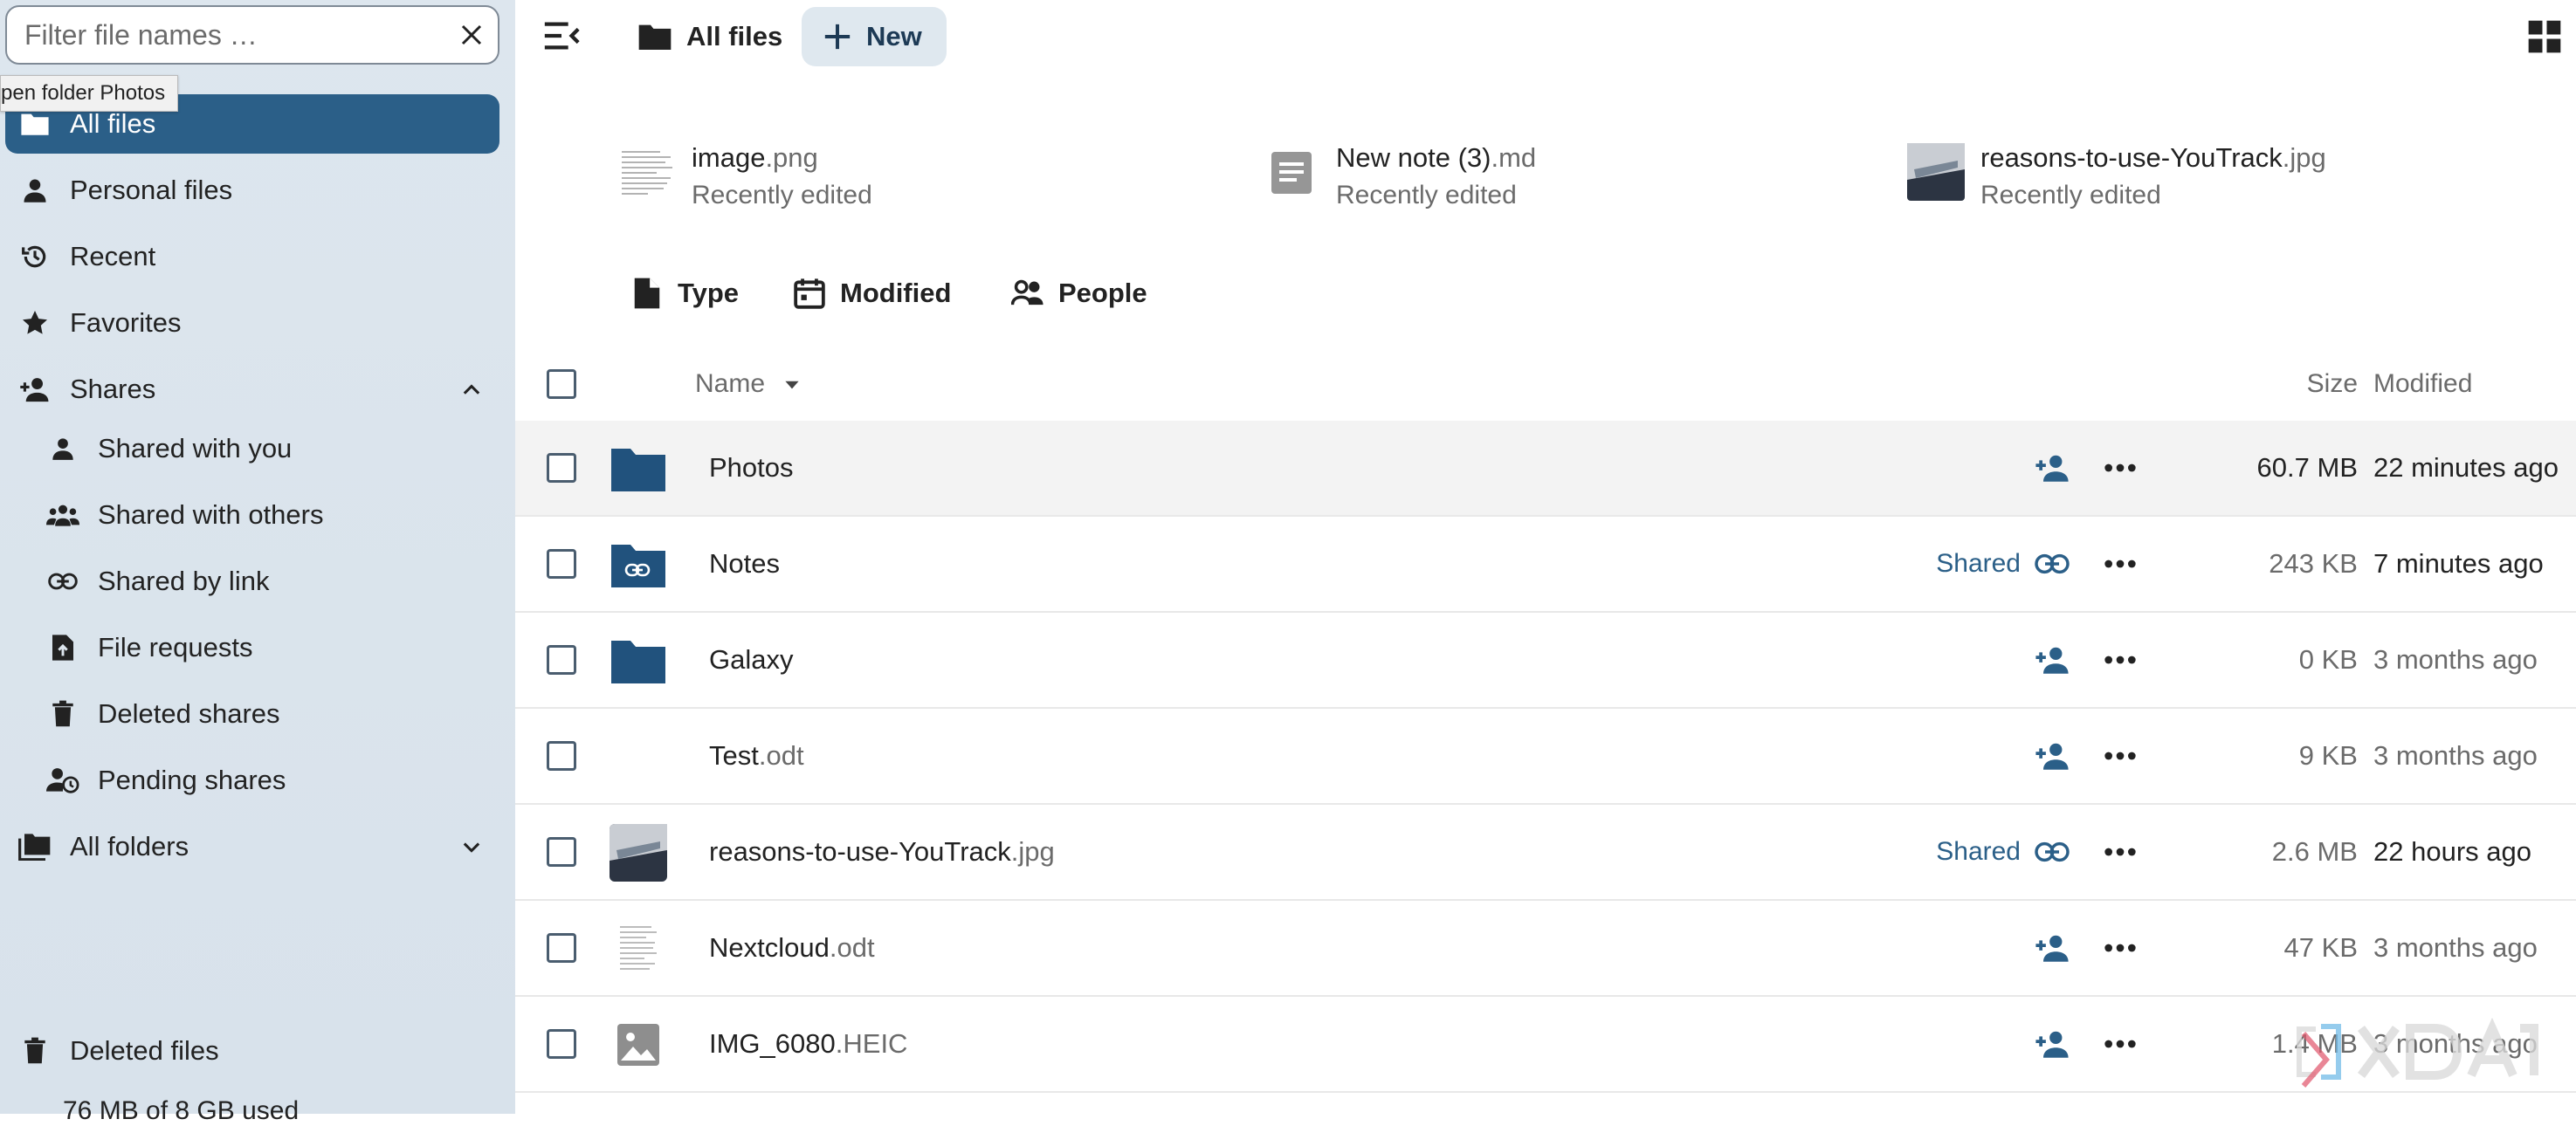  What do you see at coordinates (252, 323) in the screenshot?
I see `sidebar-item-favorites: Favorites` at bounding box center [252, 323].